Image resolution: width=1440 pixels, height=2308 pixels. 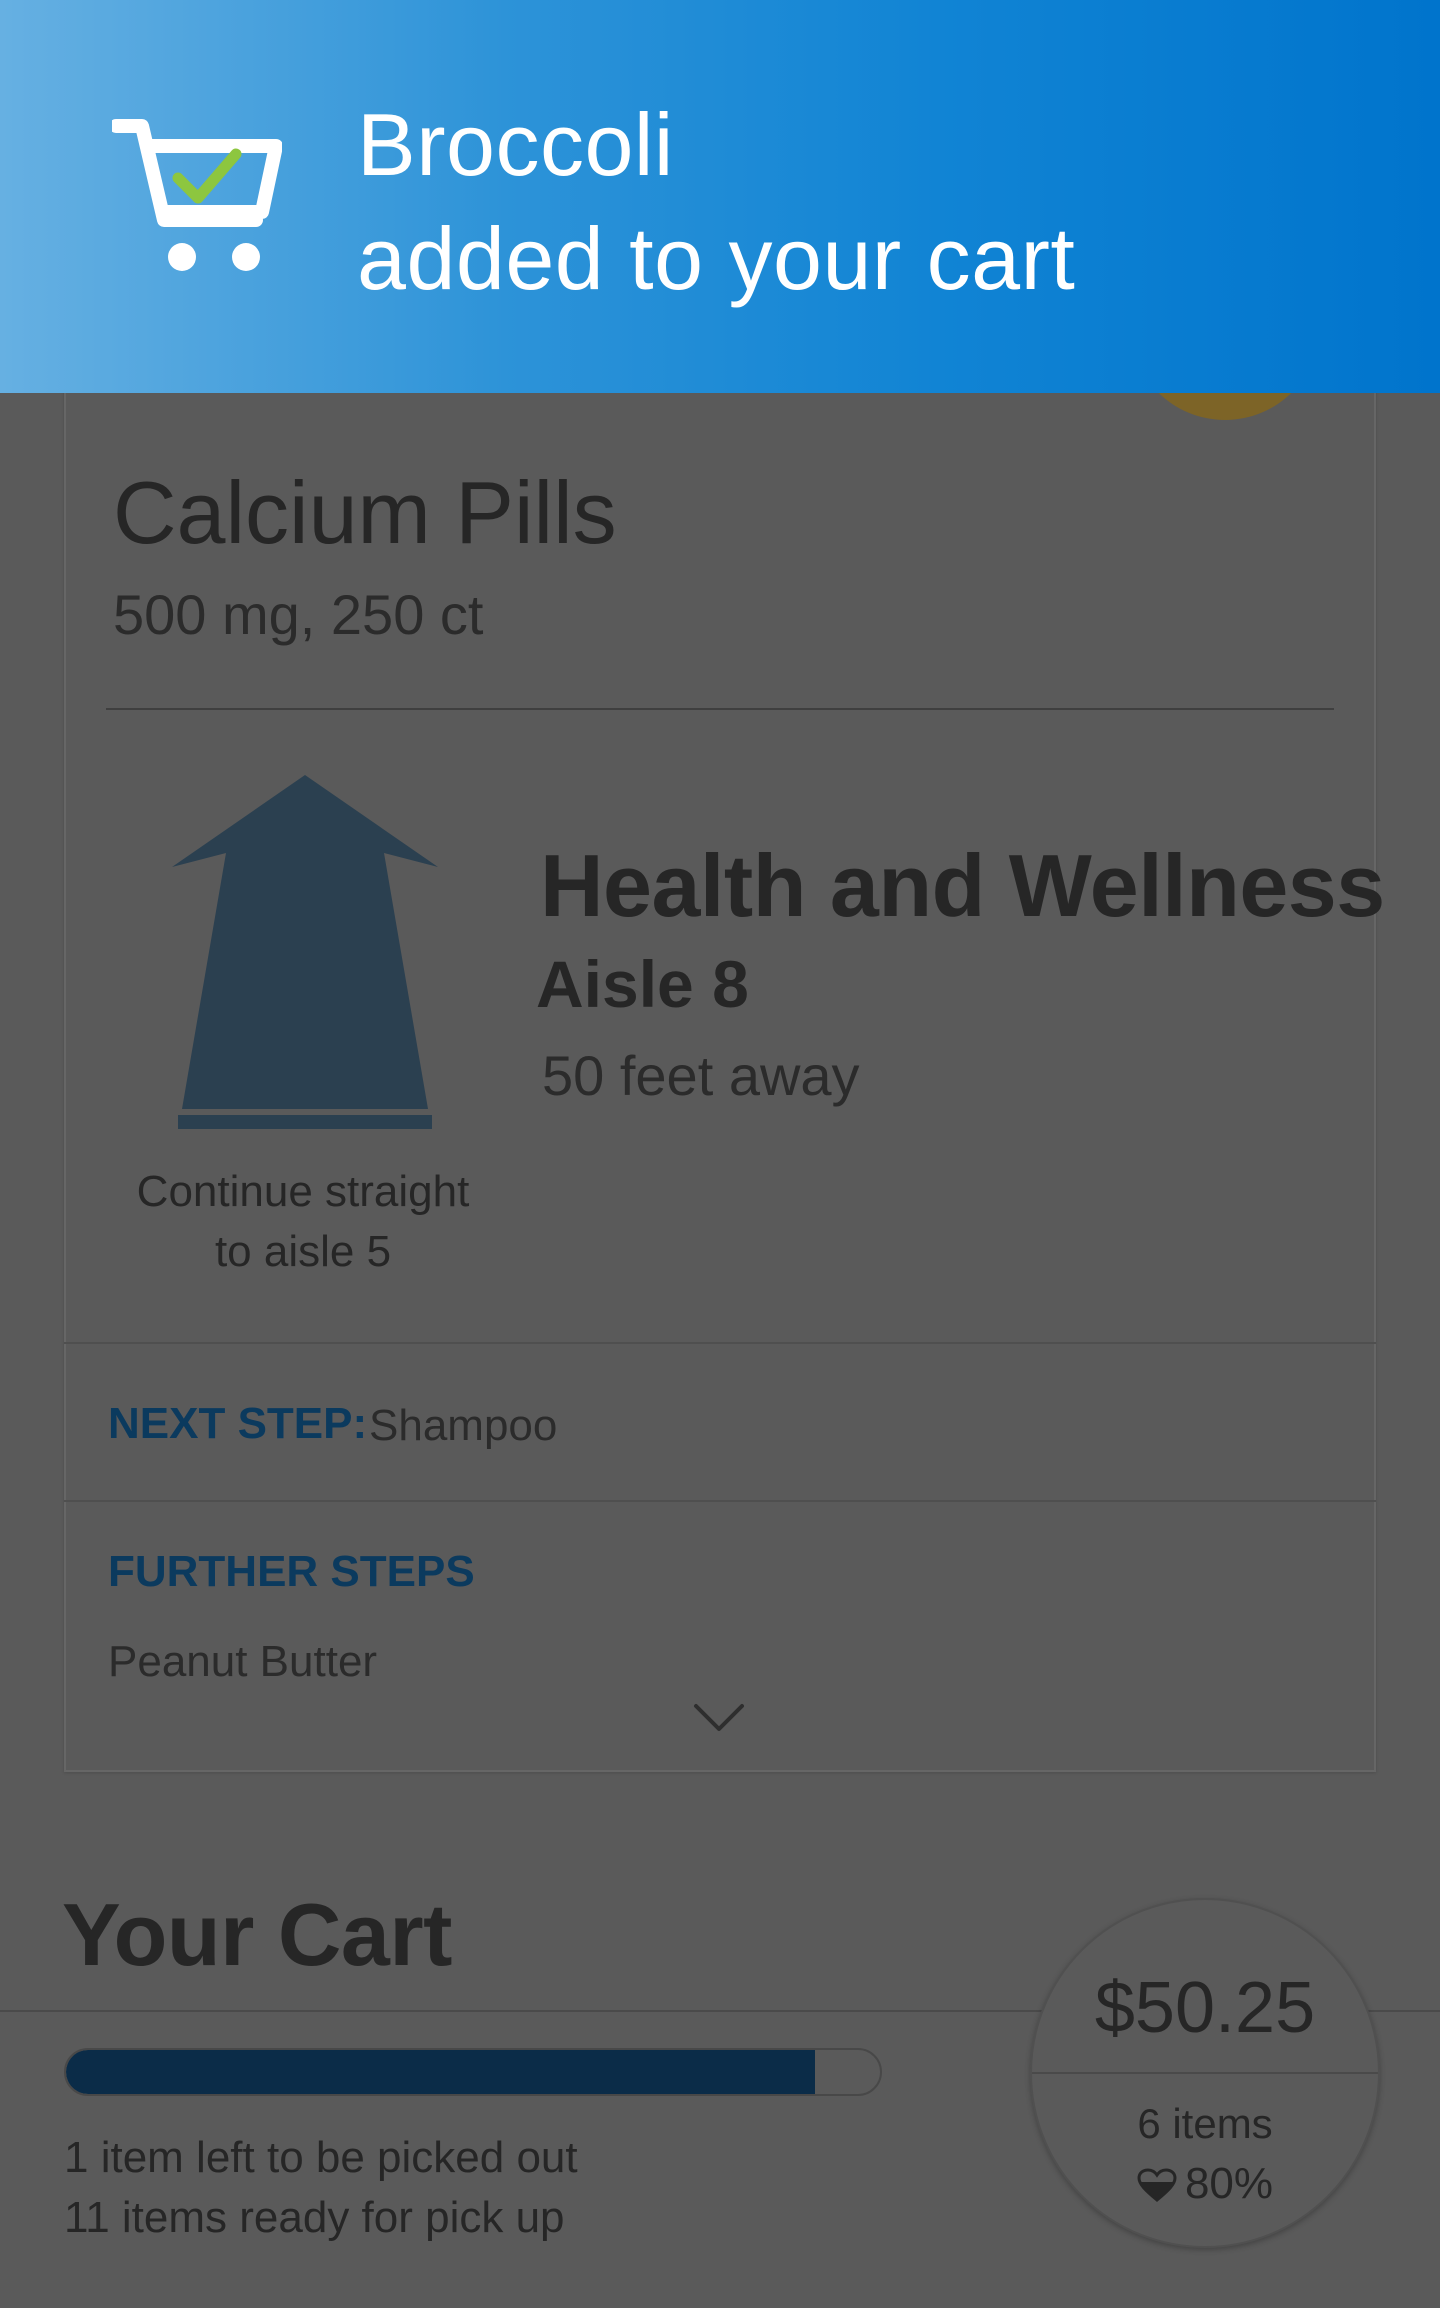 I want to click on cart-summary-divider, so click(x=1205, y=2073).